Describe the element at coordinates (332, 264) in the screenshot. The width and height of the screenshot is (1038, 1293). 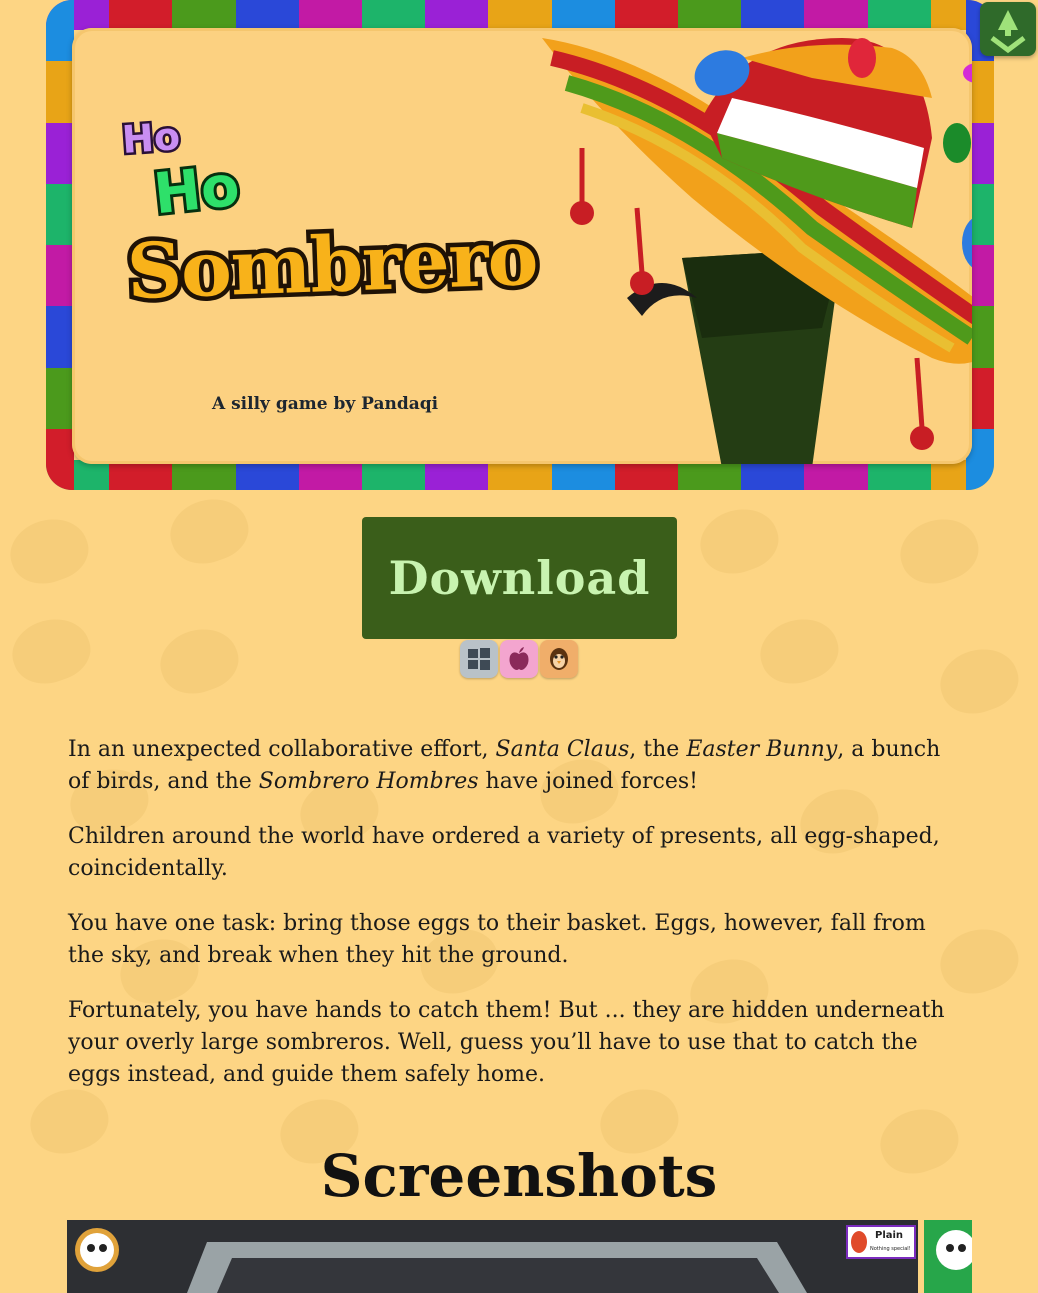
I see `game-title: Sombrero` at that location.